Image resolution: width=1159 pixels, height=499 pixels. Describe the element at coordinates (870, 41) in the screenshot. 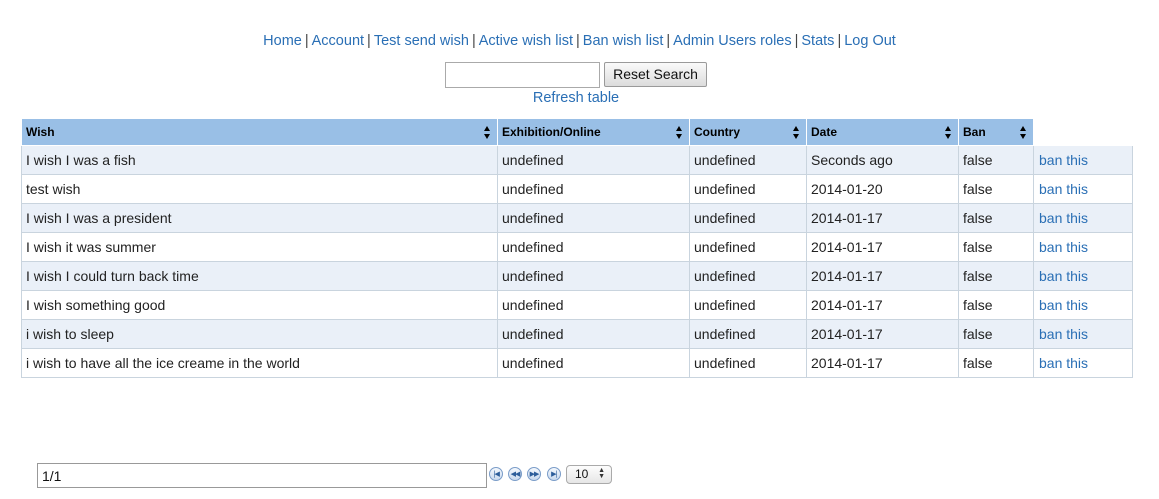

I see `nav-link-log-out: Log Out` at that location.